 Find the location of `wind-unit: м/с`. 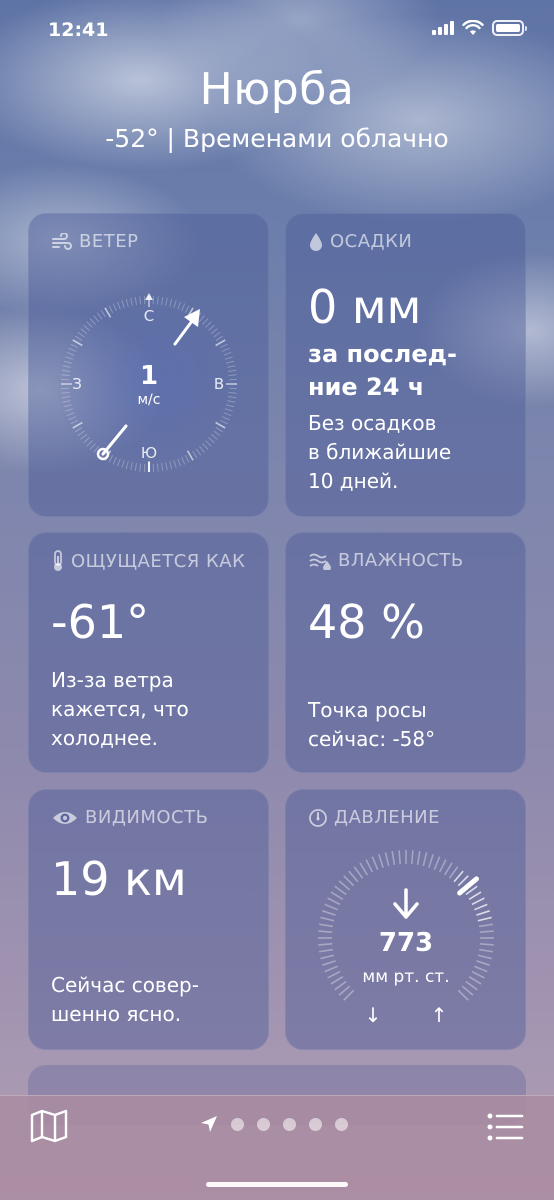

wind-unit: м/с is located at coordinates (149, 400).